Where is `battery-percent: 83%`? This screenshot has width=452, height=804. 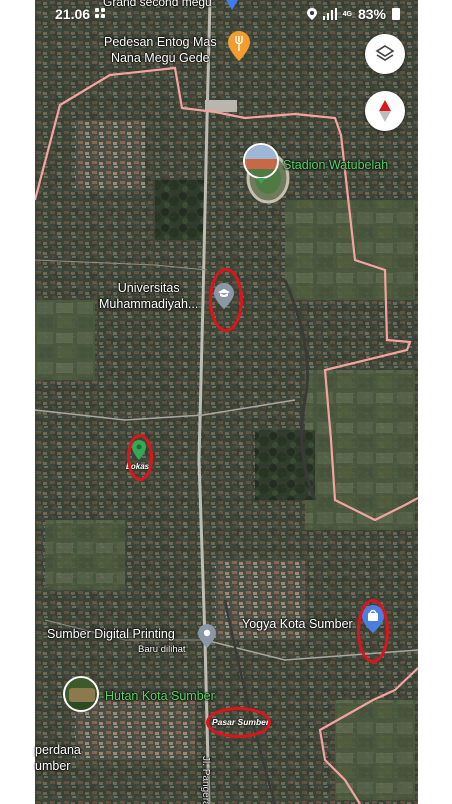 battery-percent: 83% is located at coordinates (371, 14).